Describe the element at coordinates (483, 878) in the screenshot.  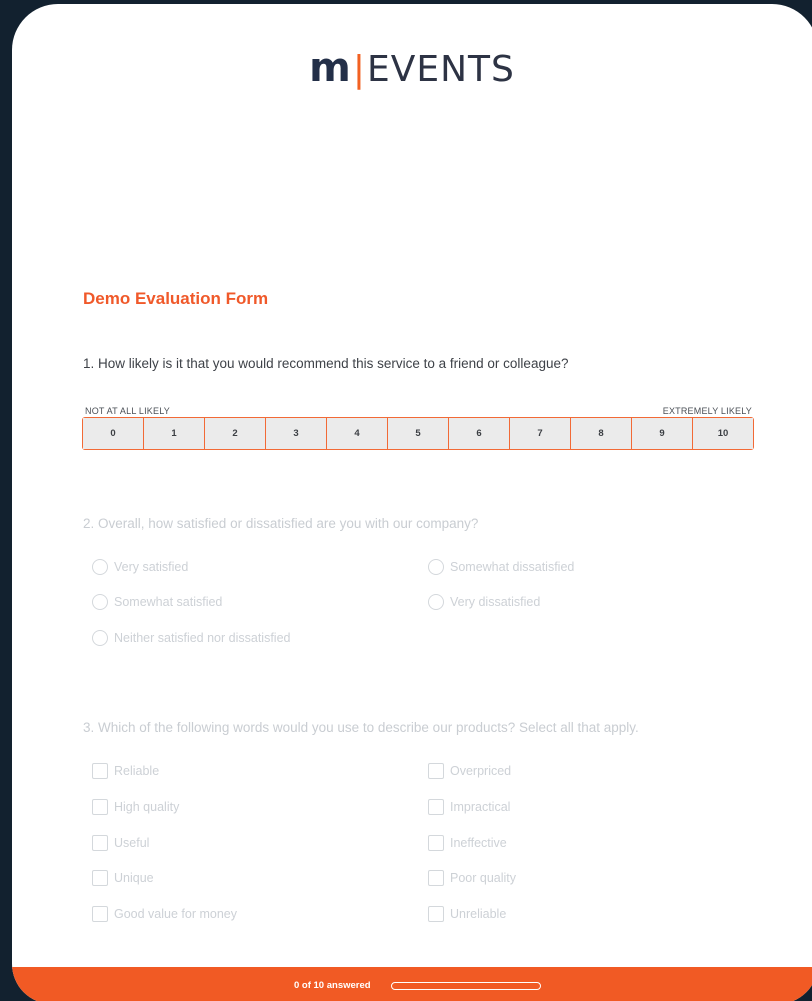
I see `option-label: Poor quality` at that location.